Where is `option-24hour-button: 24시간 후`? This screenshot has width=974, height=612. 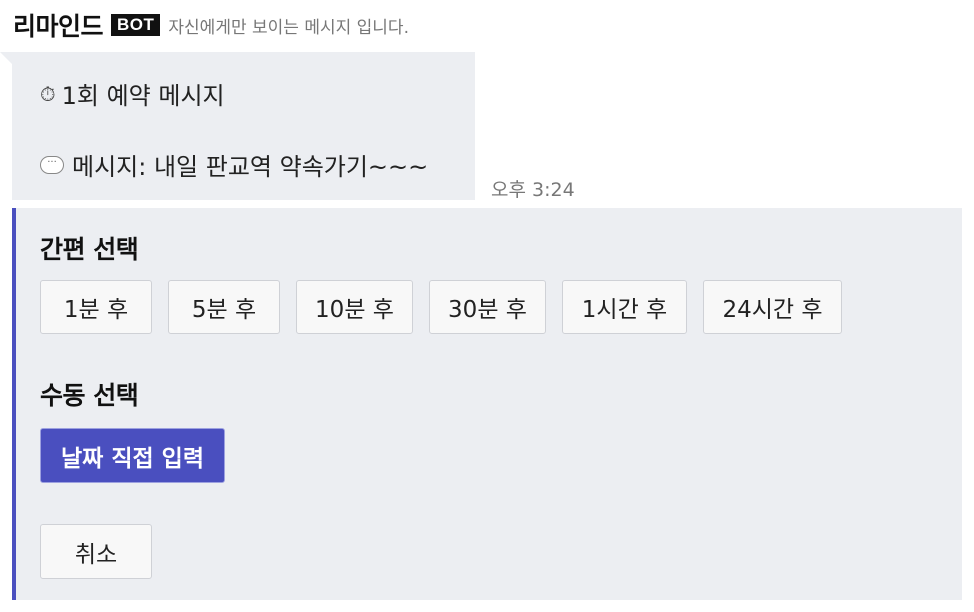
option-24hour-button: 24시간 후 is located at coordinates (772, 307).